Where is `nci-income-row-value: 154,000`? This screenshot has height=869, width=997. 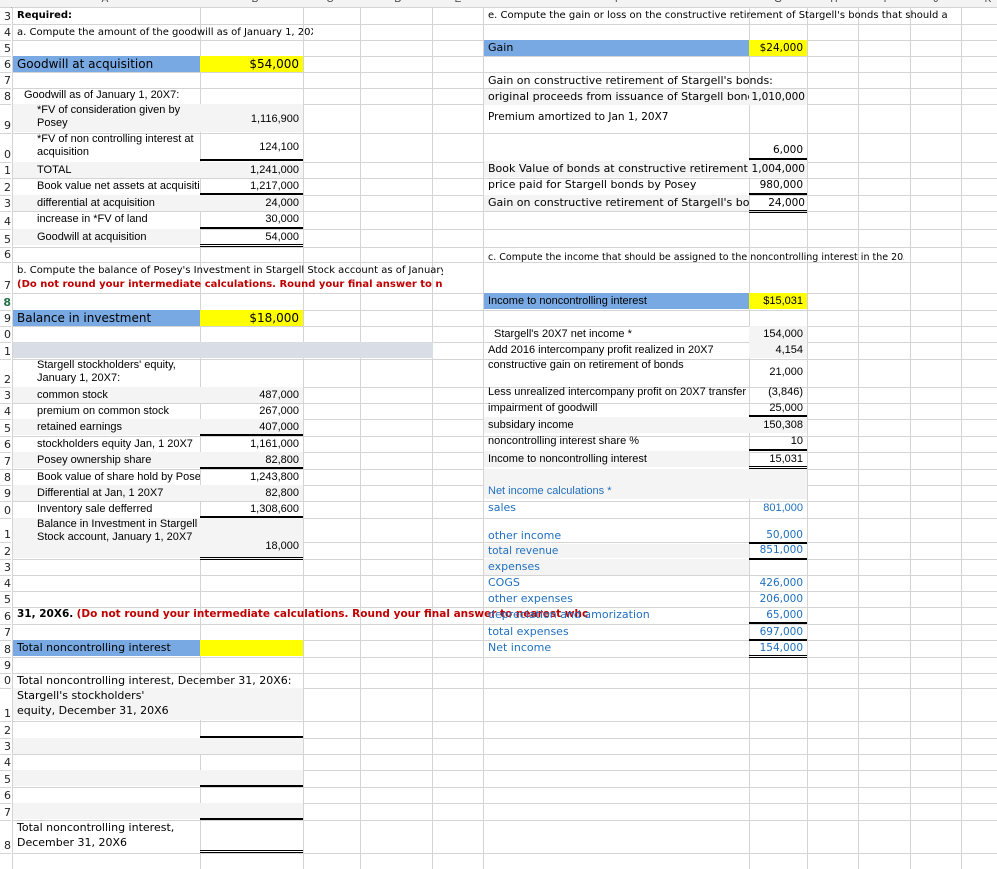
nci-income-row-value: 154,000 is located at coordinates (778, 334).